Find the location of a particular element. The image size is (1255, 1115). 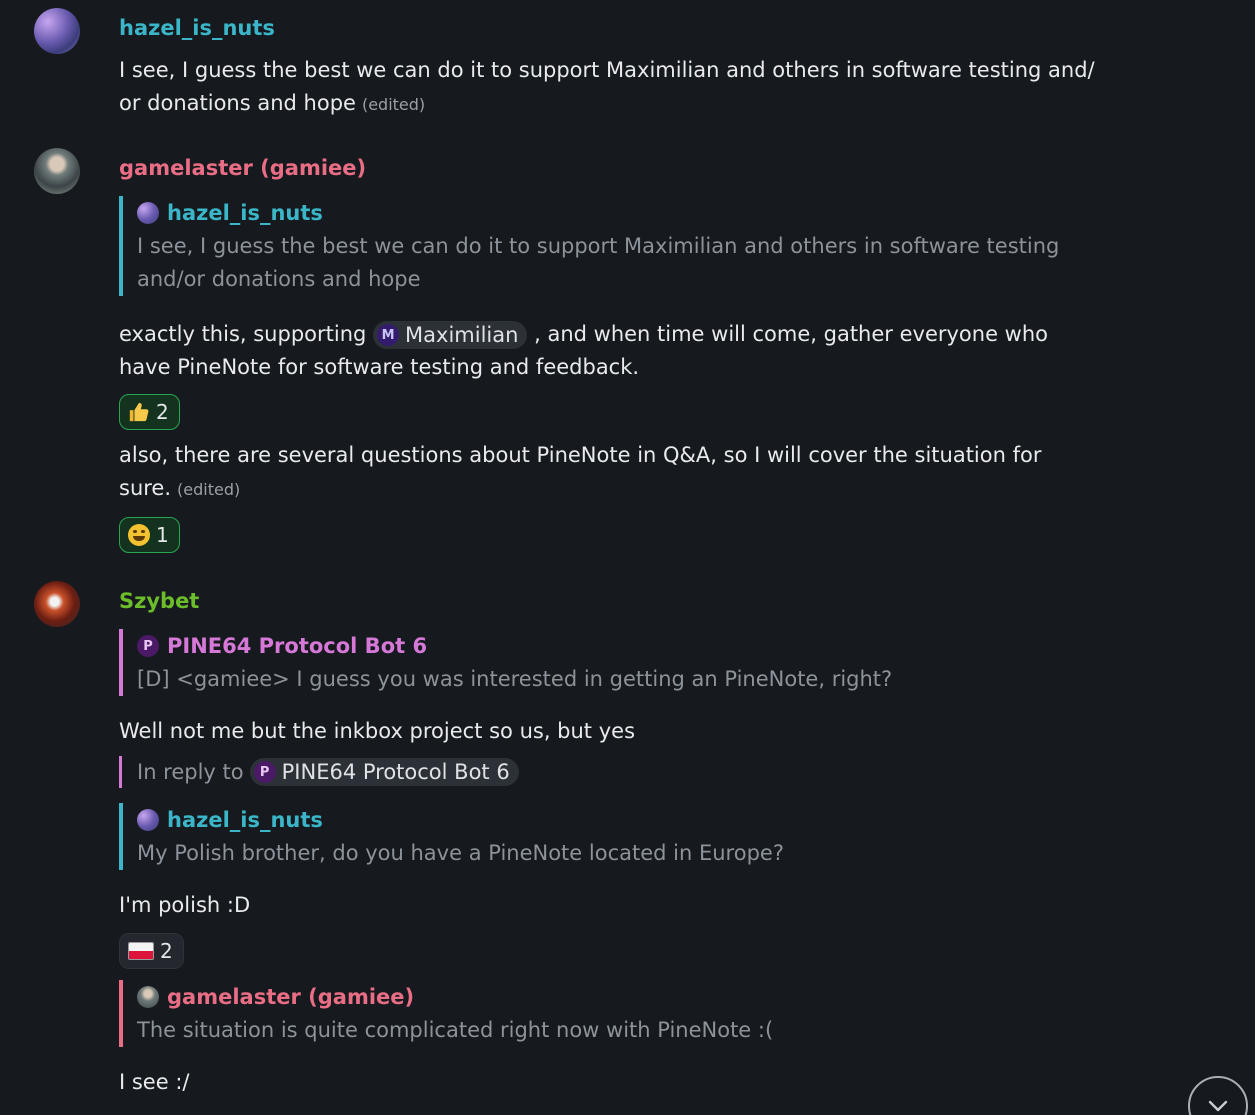

mention-avatar: P is located at coordinates (264, 772).